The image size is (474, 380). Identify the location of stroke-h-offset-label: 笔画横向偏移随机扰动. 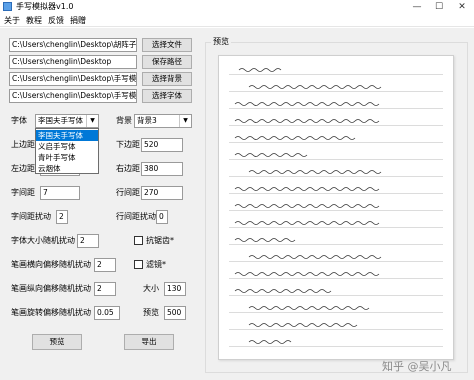
(51, 264).